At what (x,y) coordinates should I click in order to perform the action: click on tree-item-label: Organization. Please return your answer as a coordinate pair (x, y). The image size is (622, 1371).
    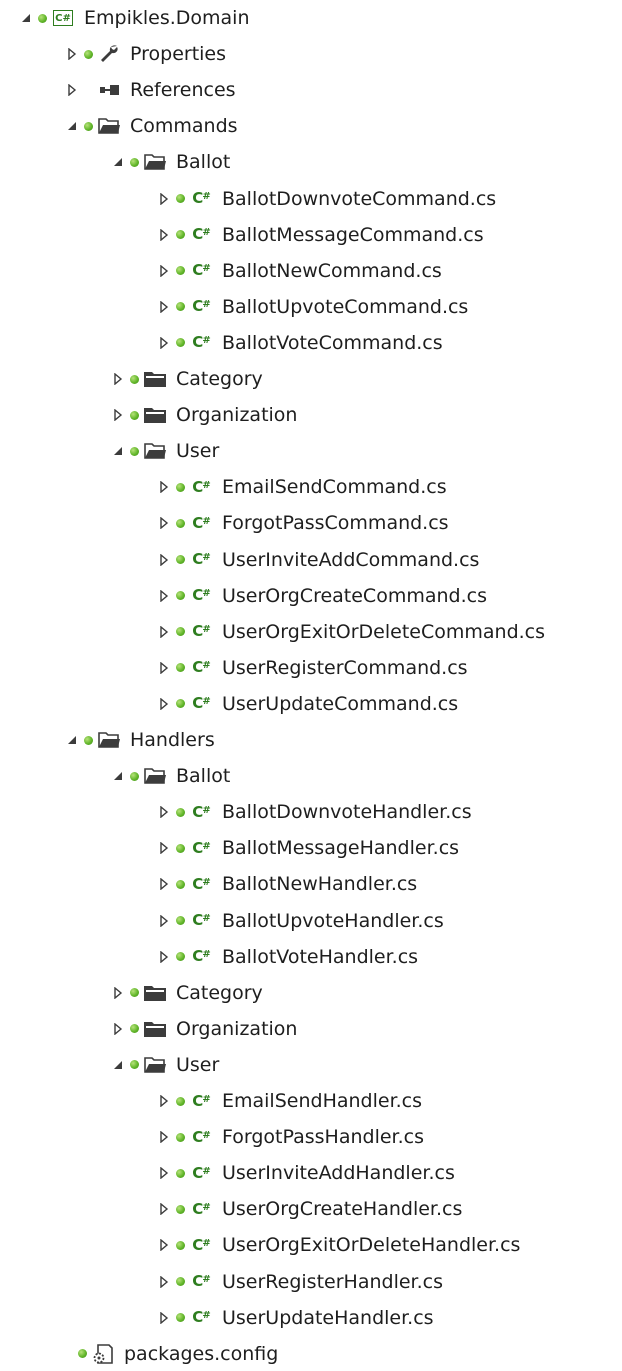
    Looking at the image, I should click on (237, 415).